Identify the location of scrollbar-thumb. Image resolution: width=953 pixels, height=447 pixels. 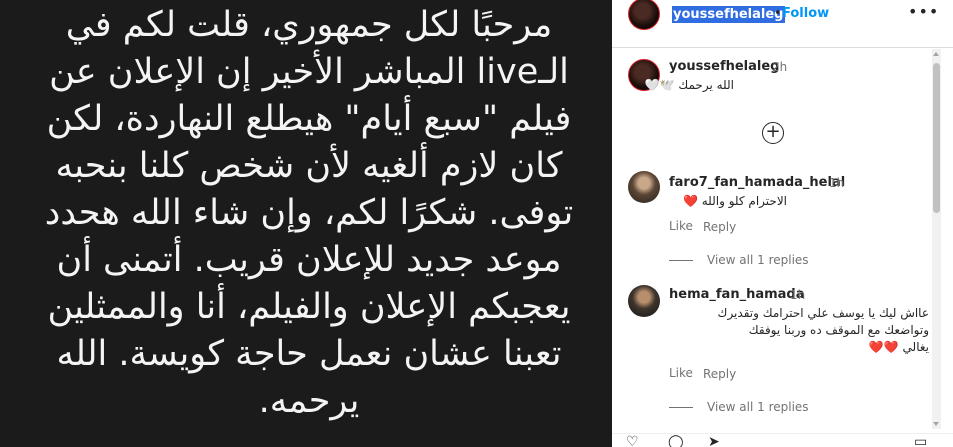
(936, 138).